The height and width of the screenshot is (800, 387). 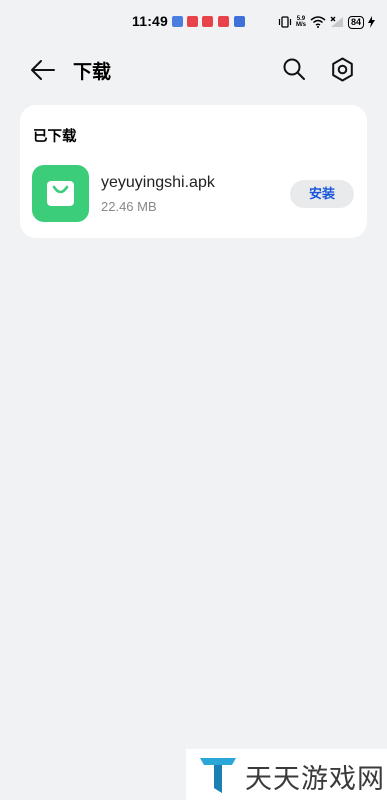 I want to click on no-signal-icon, so click(x=336, y=21).